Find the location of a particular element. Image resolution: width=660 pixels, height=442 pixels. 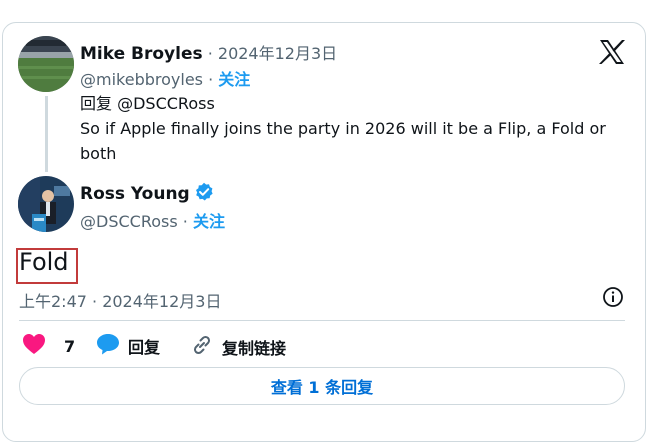

view-replies-button: 查看 1 条回复 is located at coordinates (322, 386).